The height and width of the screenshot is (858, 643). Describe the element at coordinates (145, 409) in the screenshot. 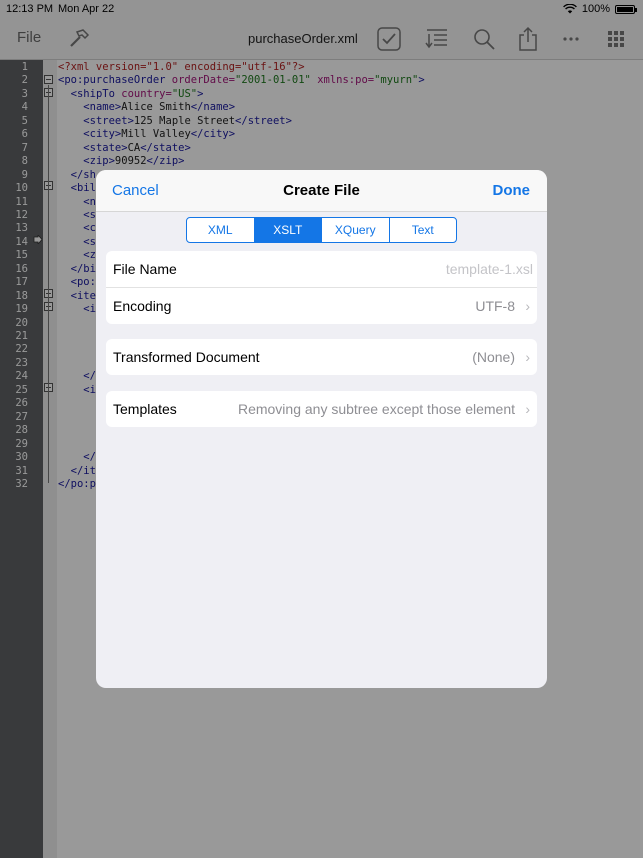

I see `templates-label: Templates` at that location.